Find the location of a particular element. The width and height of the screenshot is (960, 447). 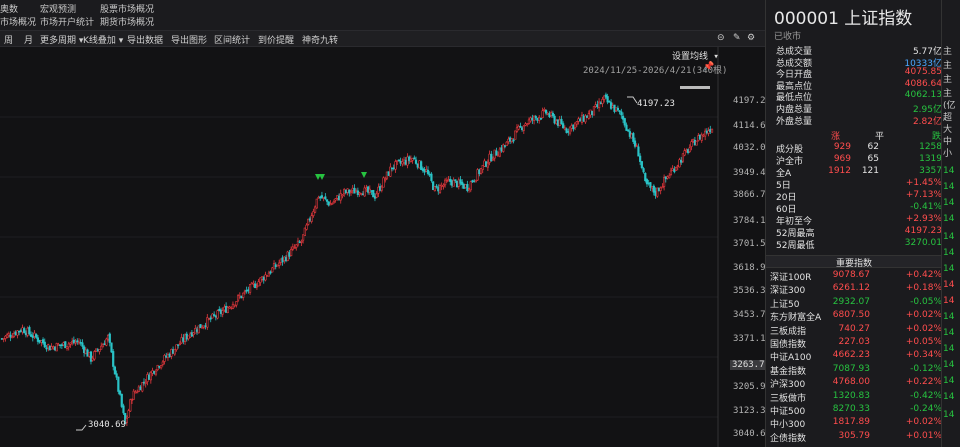

index-row: 深证100R 9078.67 +0.42% is located at coordinates (854, 276).